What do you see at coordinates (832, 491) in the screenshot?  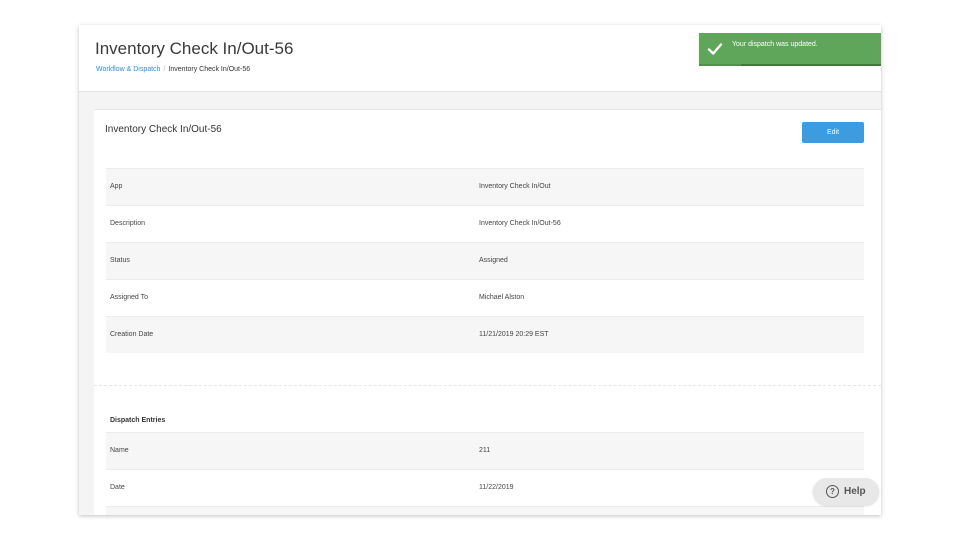 I see `question-circle-icon: ?` at bounding box center [832, 491].